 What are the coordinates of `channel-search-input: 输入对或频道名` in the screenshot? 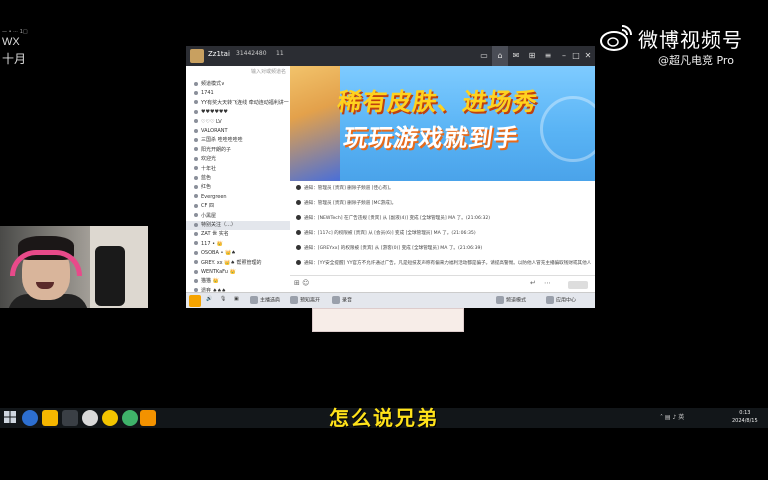 It's located at (238, 73).